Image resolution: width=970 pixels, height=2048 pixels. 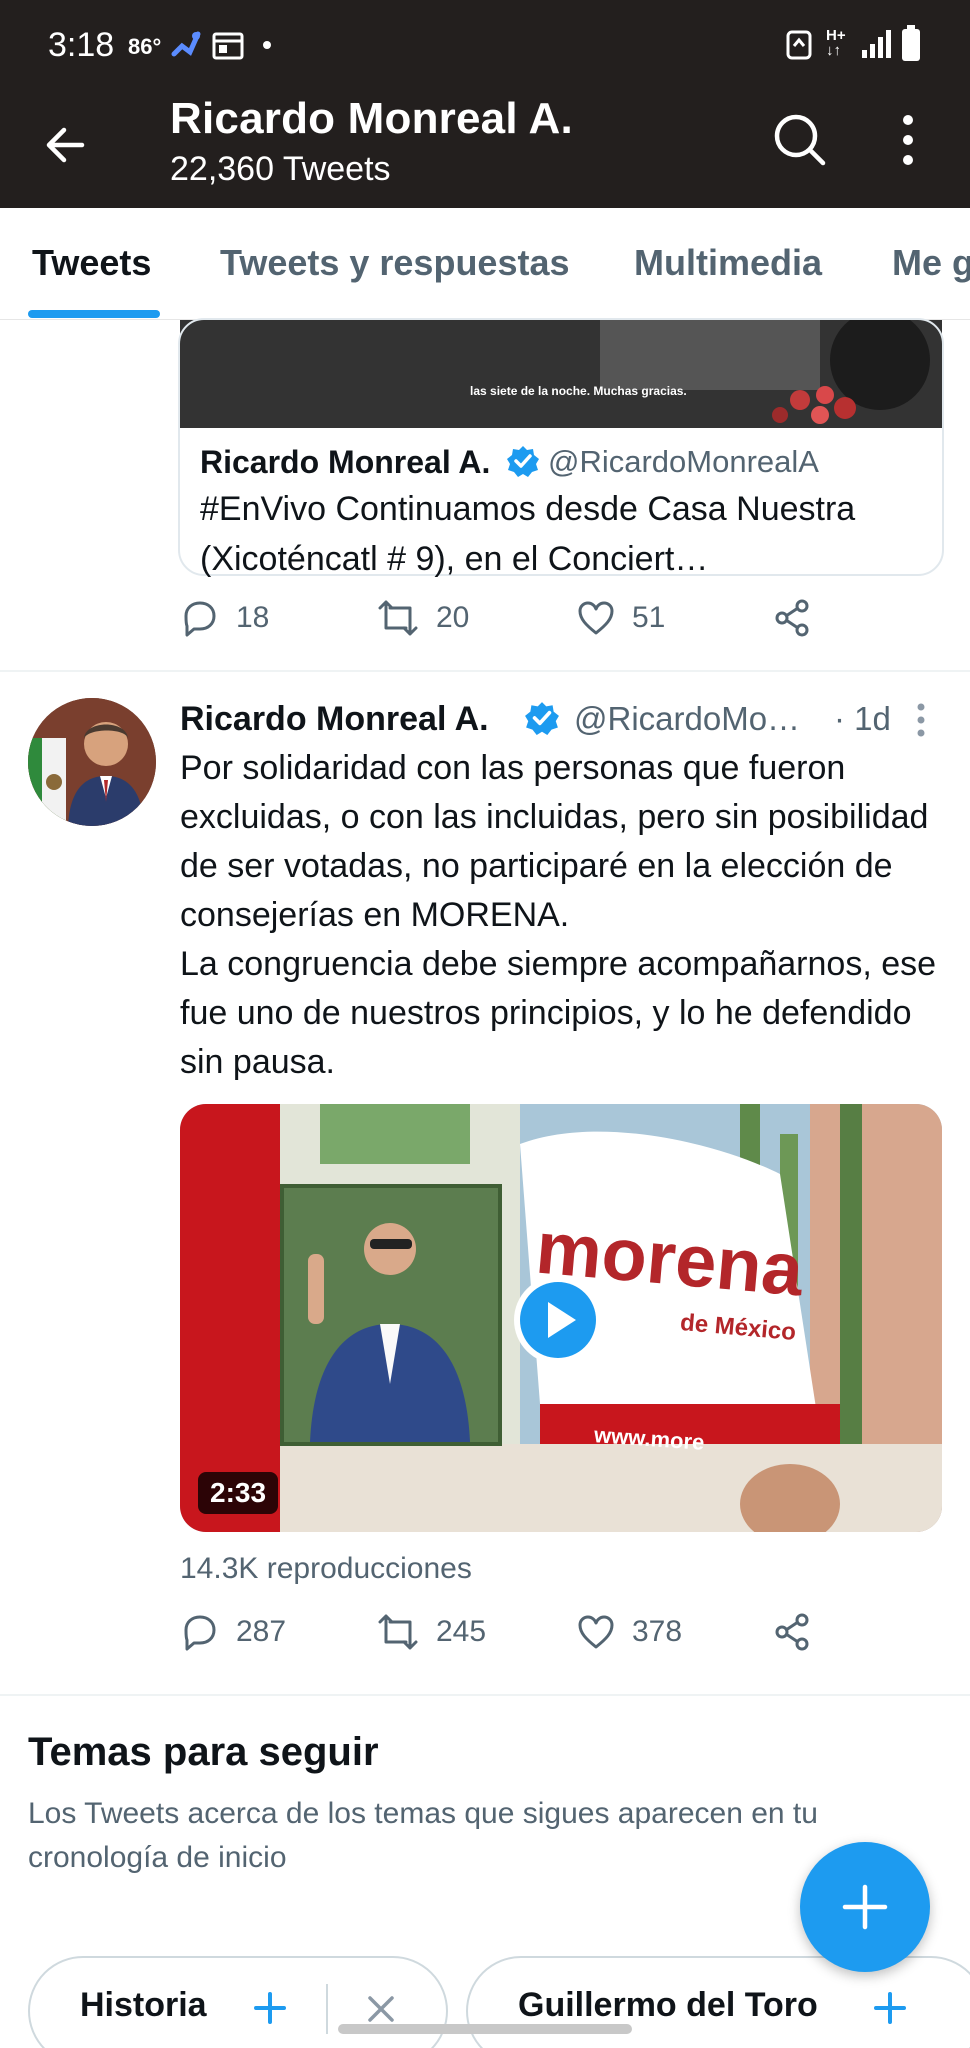 I want to click on retweet-button: 245, so click(x=431, y=1632).